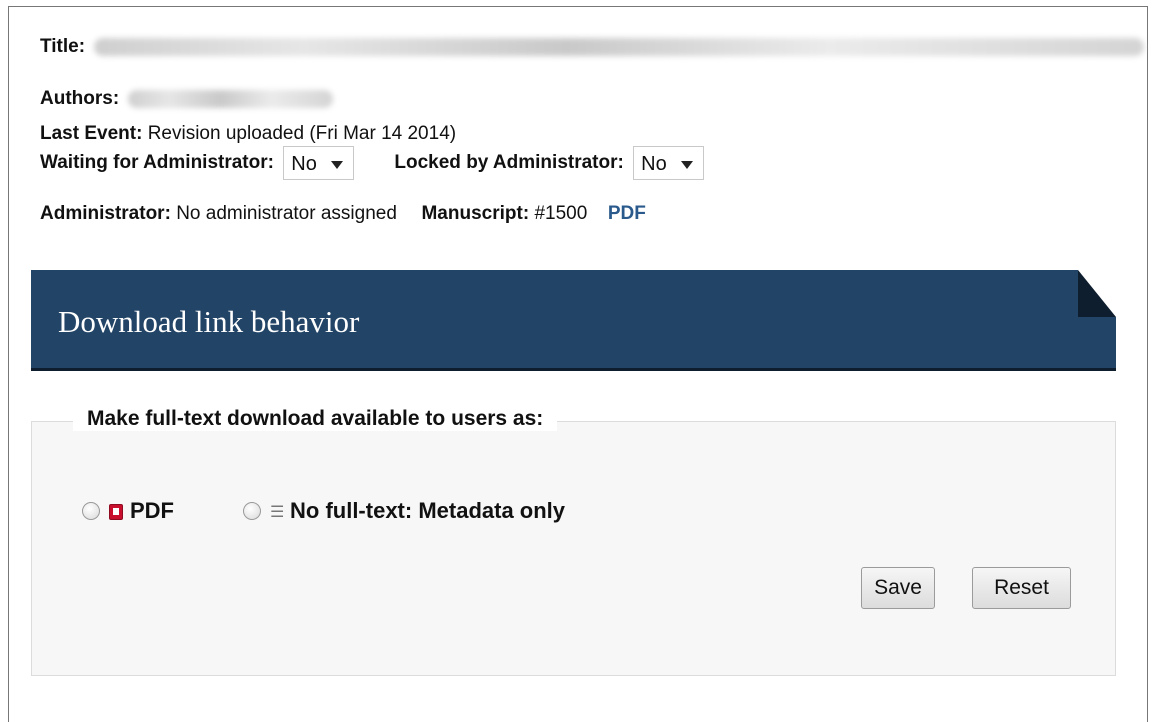  Describe the element at coordinates (898, 588) in the screenshot. I see `save-button: Save` at that location.